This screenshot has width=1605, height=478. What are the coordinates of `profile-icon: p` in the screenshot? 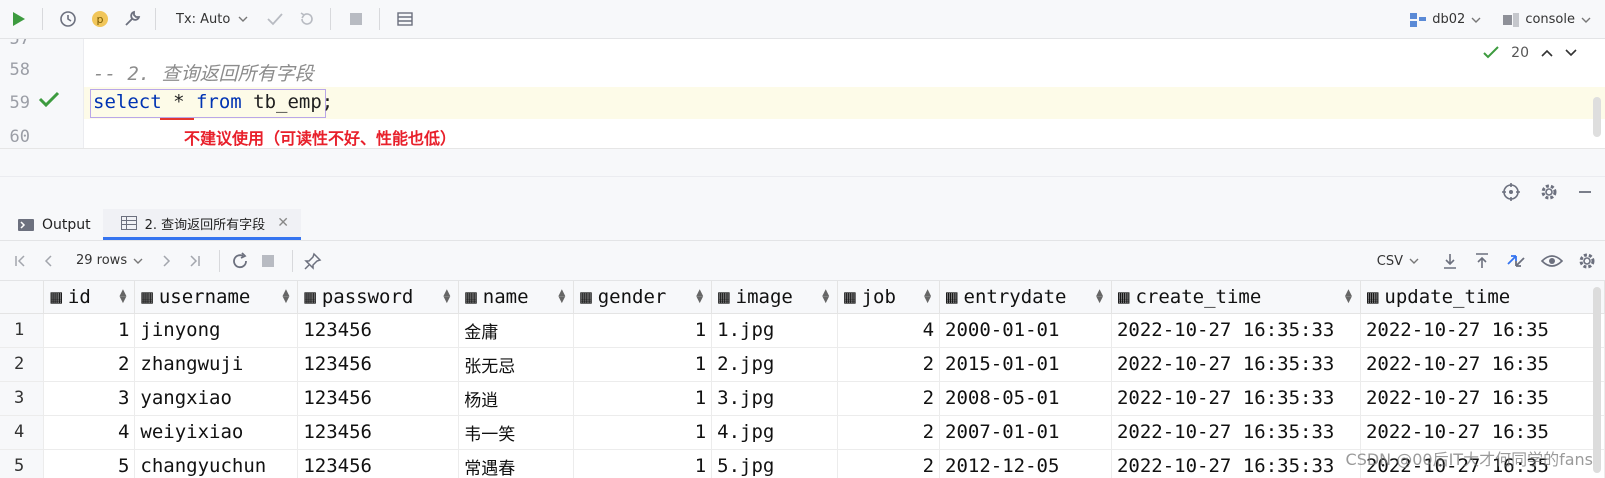 It's located at (100, 19).